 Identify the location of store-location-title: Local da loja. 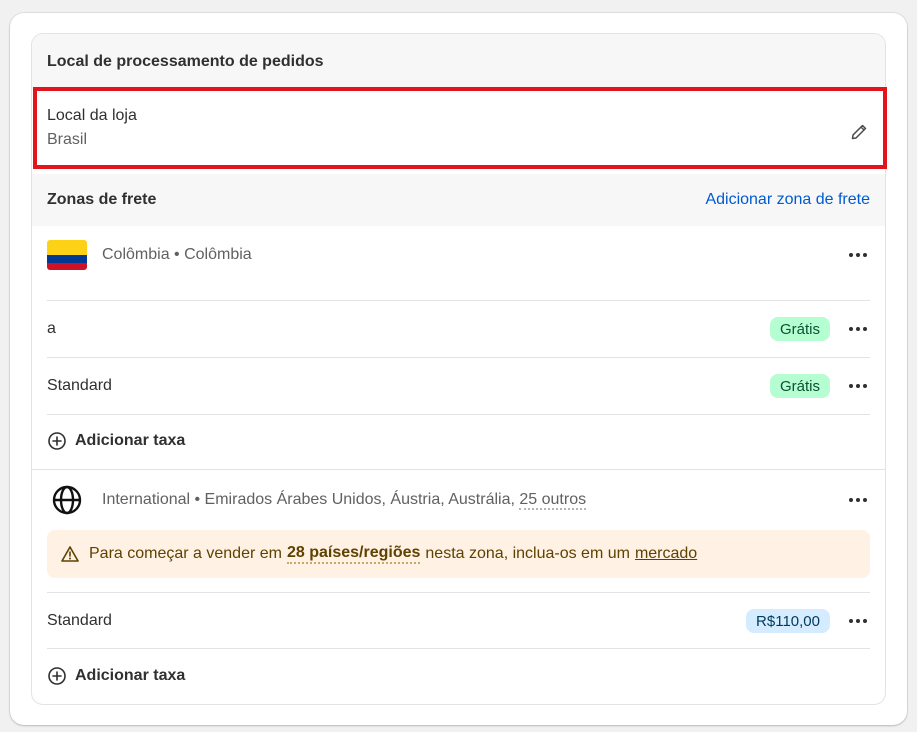
(92, 115).